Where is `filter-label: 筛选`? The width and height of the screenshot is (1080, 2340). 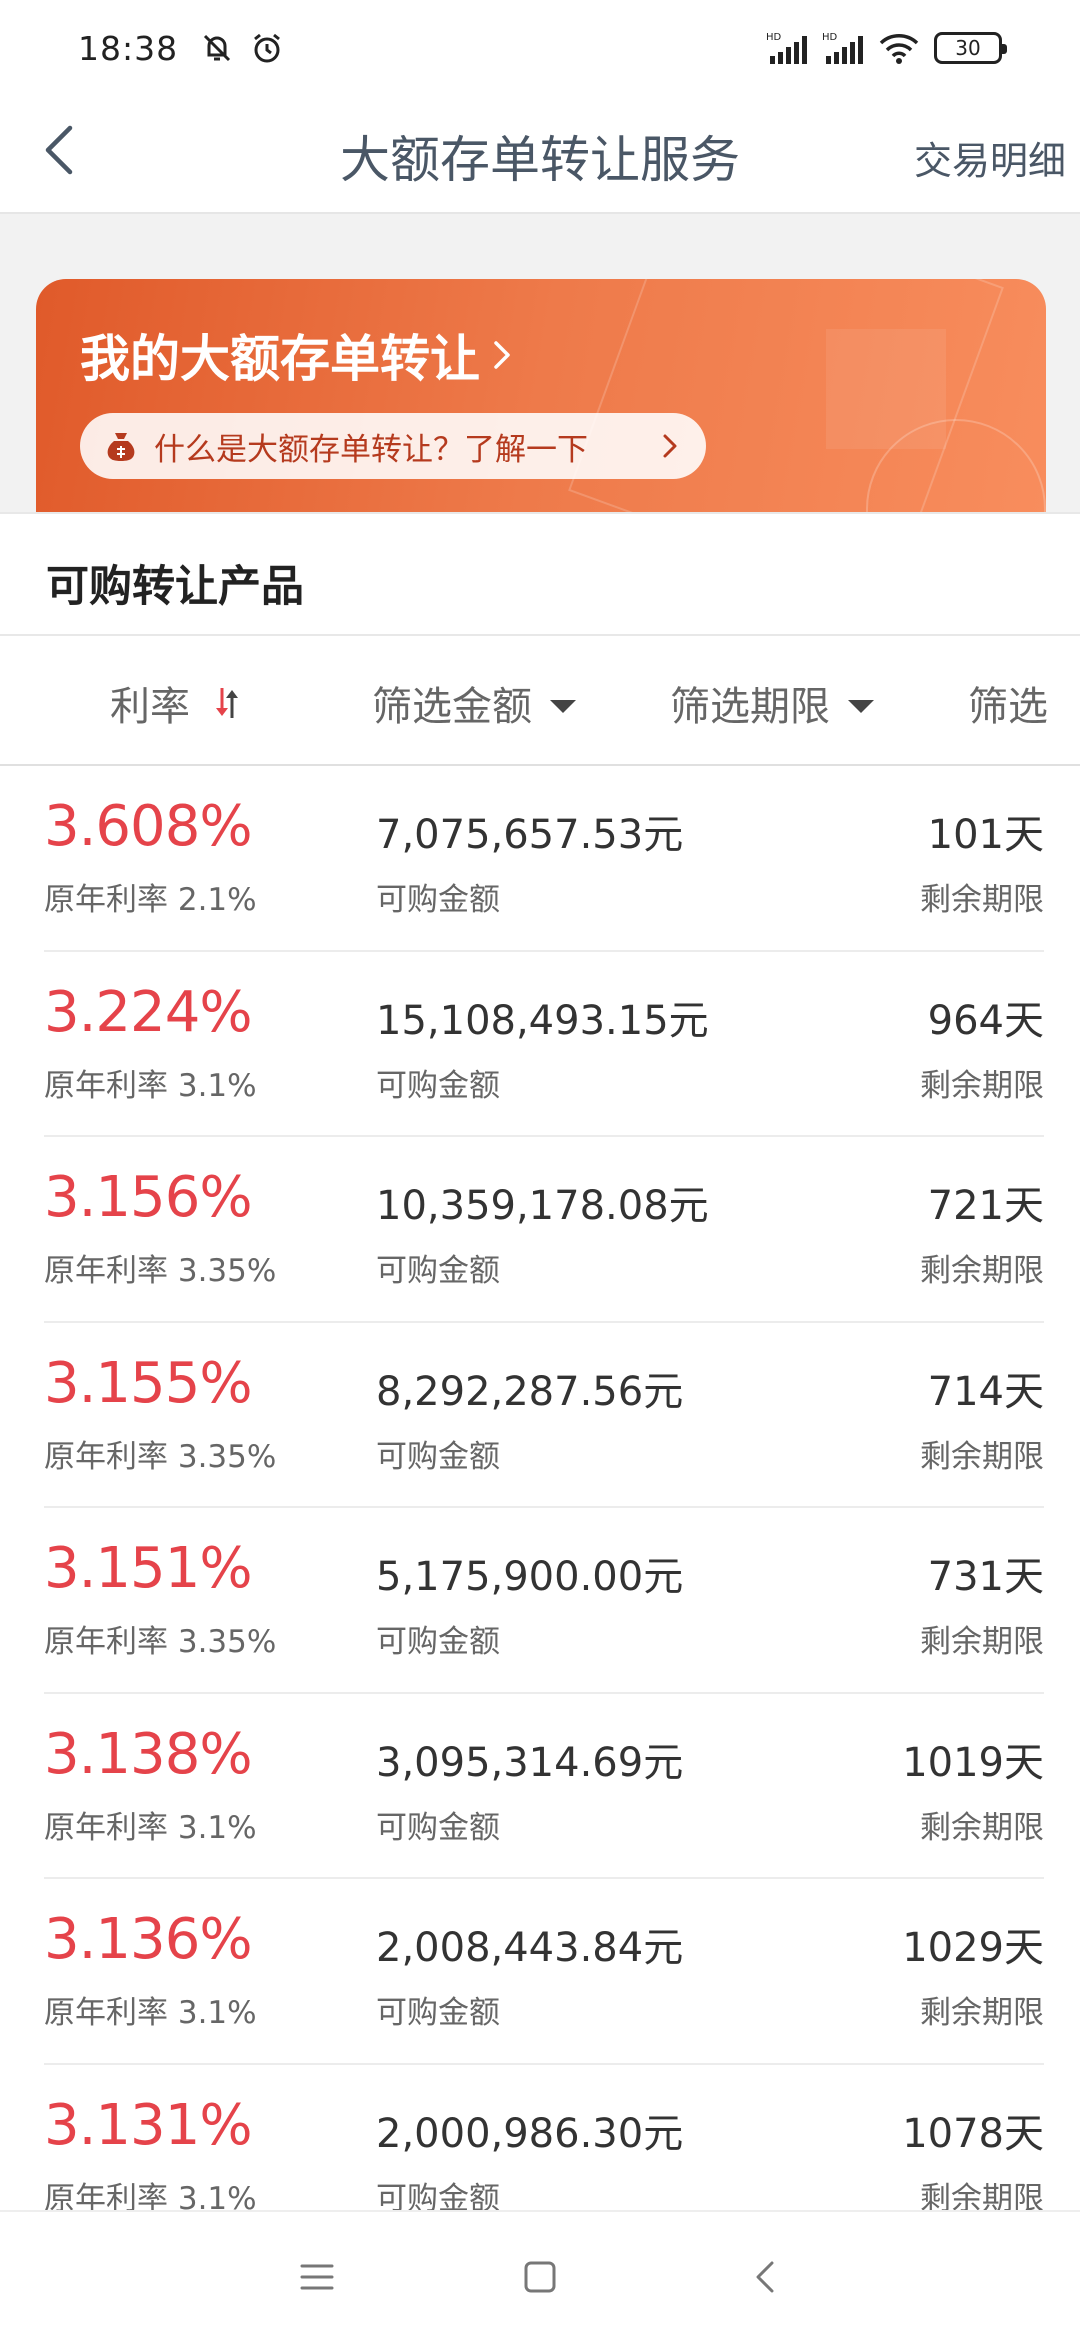 filter-label: 筛选 is located at coordinates (1008, 707).